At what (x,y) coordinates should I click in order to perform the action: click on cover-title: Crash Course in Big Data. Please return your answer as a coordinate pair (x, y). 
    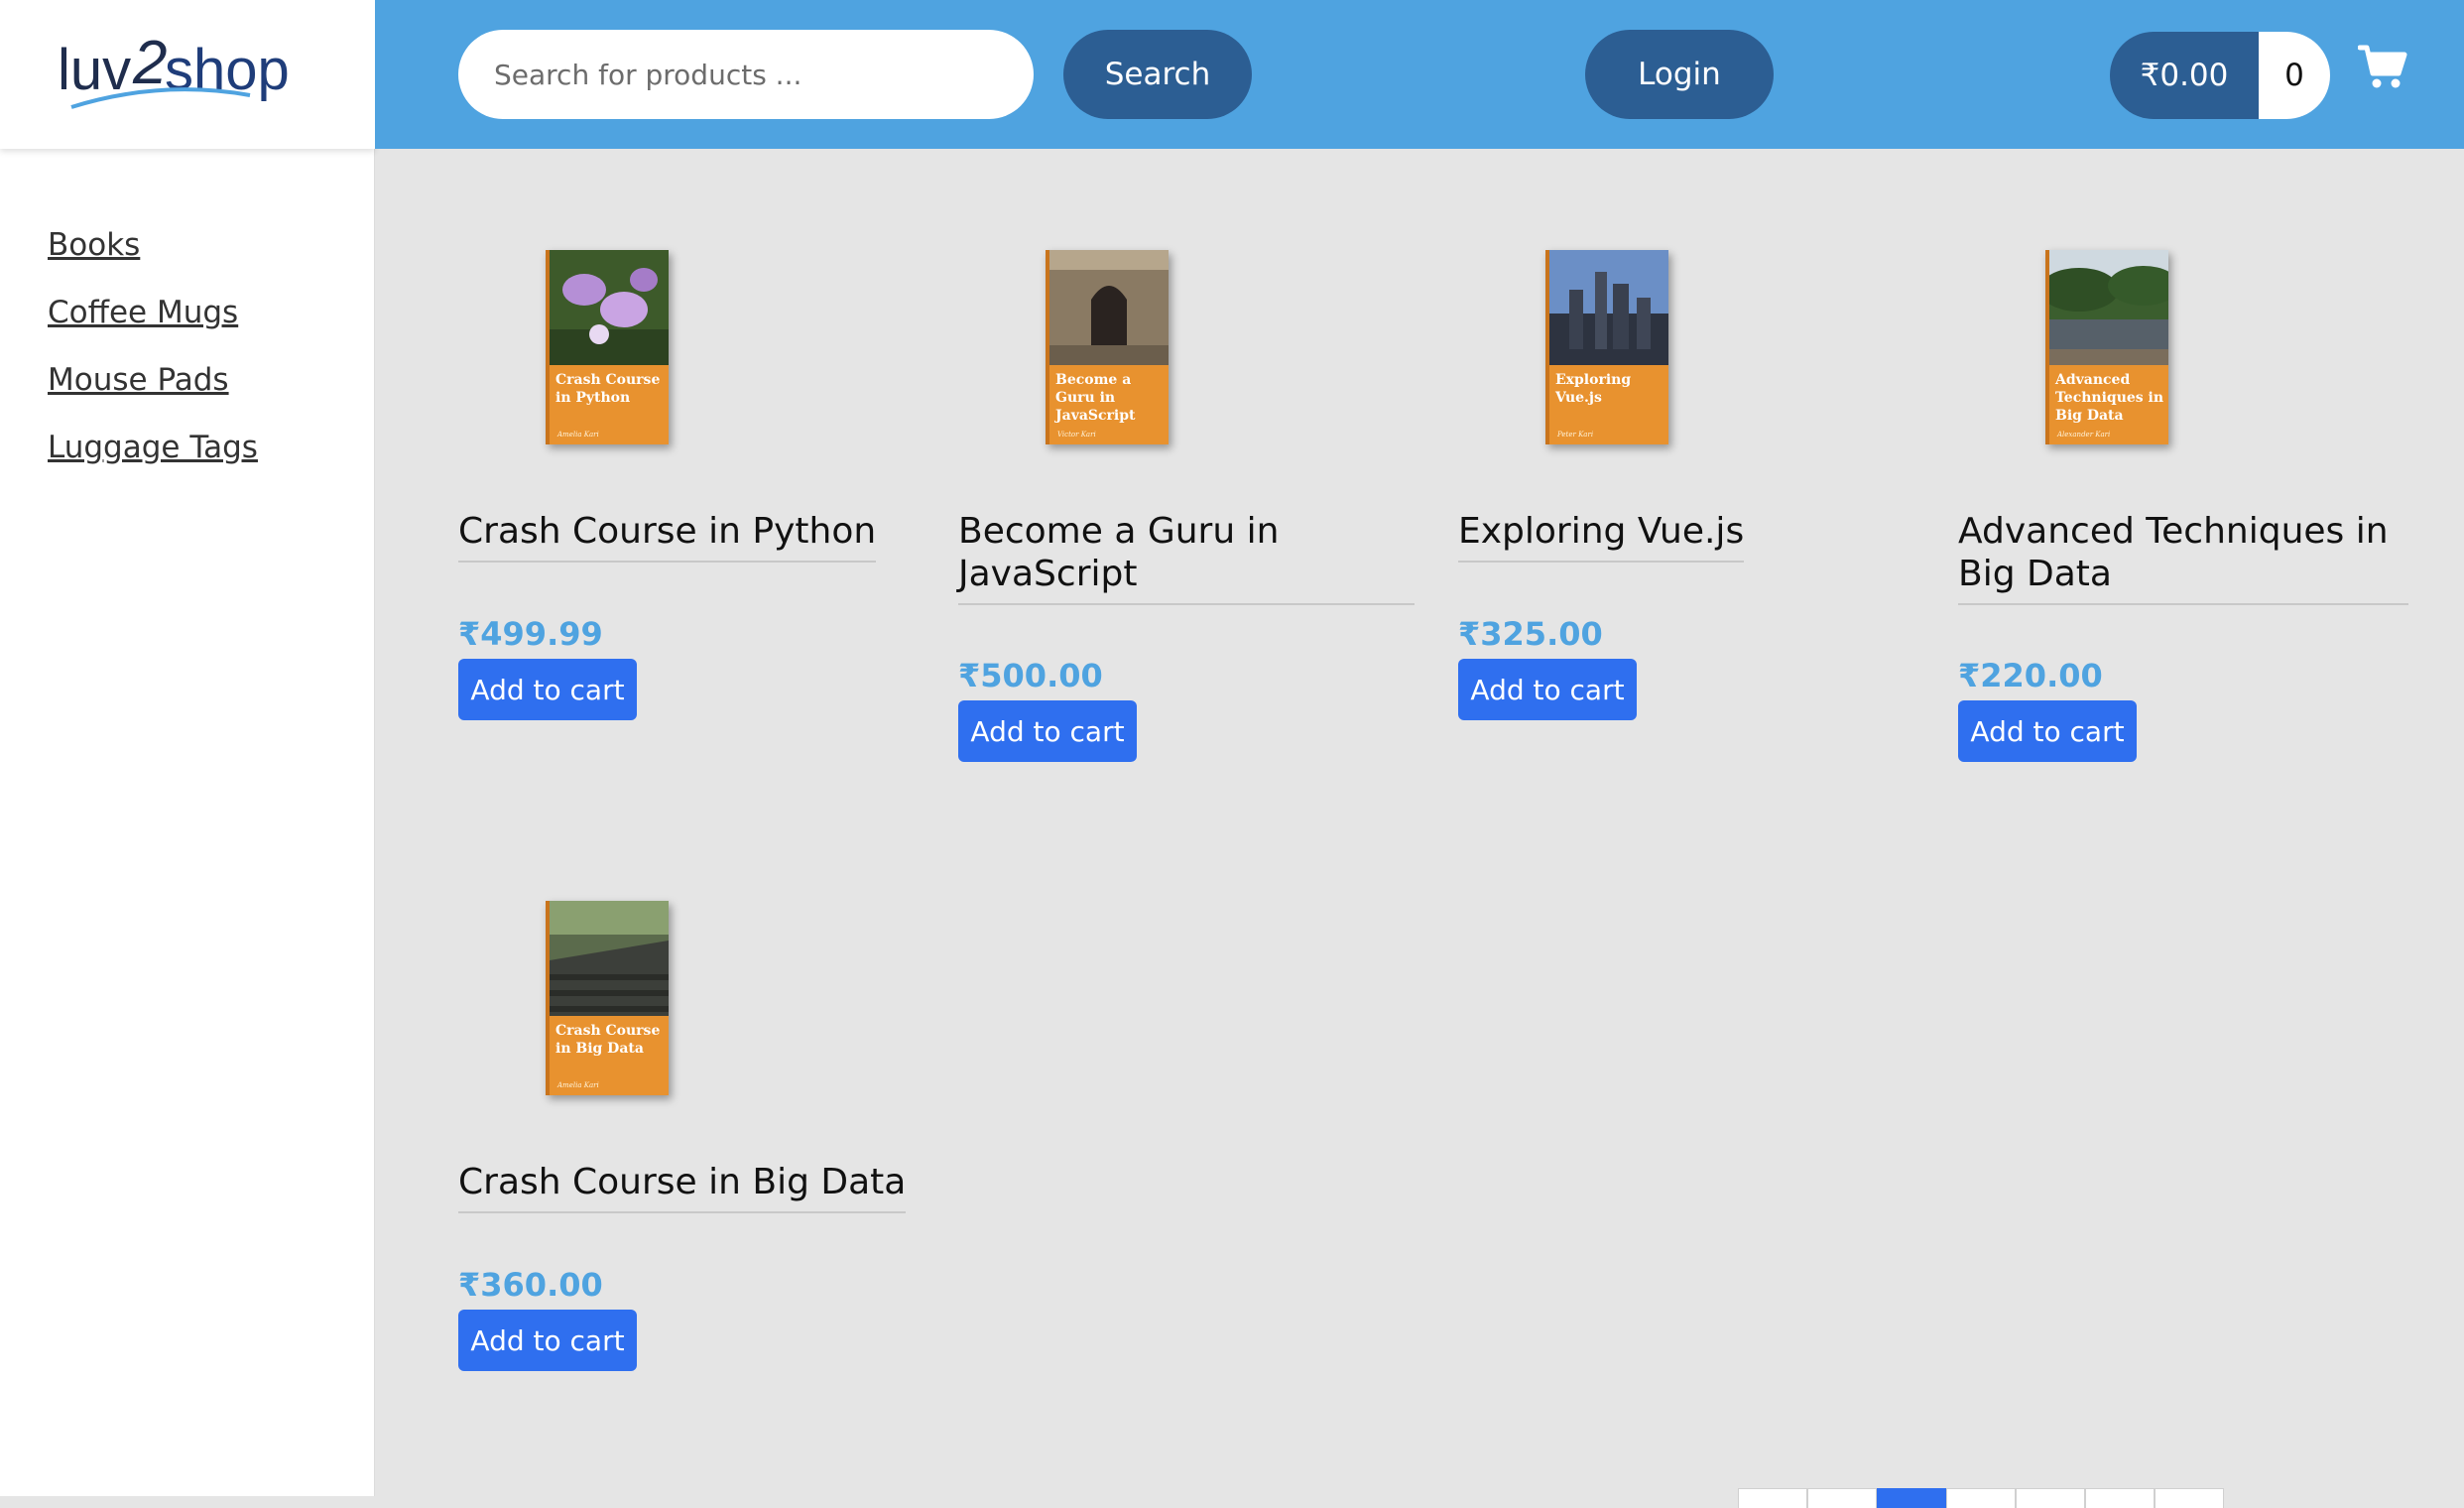
    Looking at the image, I should click on (608, 1040).